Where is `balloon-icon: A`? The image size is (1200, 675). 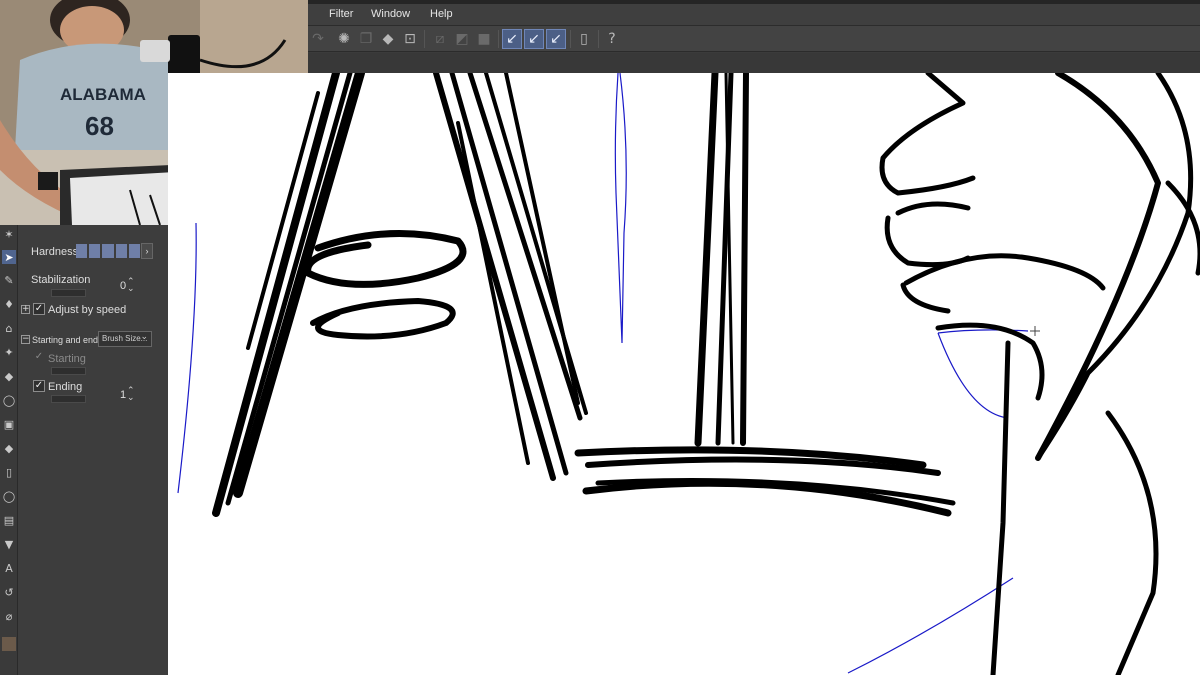
balloon-icon: A is located at coordinates (9, 568).